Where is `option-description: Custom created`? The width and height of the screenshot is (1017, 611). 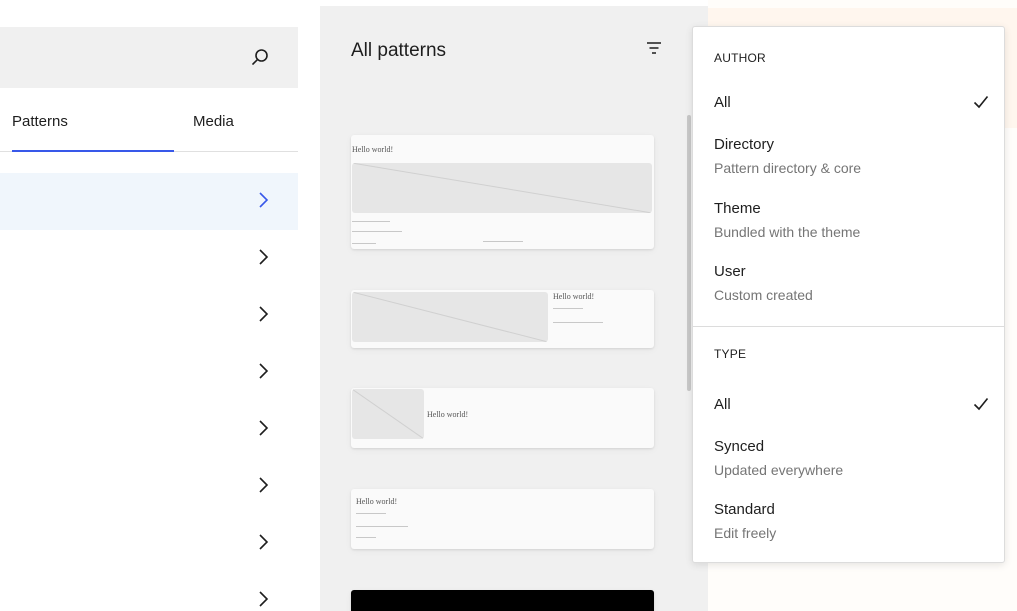
option-description: Custom created is located at coordinates (763, 295).